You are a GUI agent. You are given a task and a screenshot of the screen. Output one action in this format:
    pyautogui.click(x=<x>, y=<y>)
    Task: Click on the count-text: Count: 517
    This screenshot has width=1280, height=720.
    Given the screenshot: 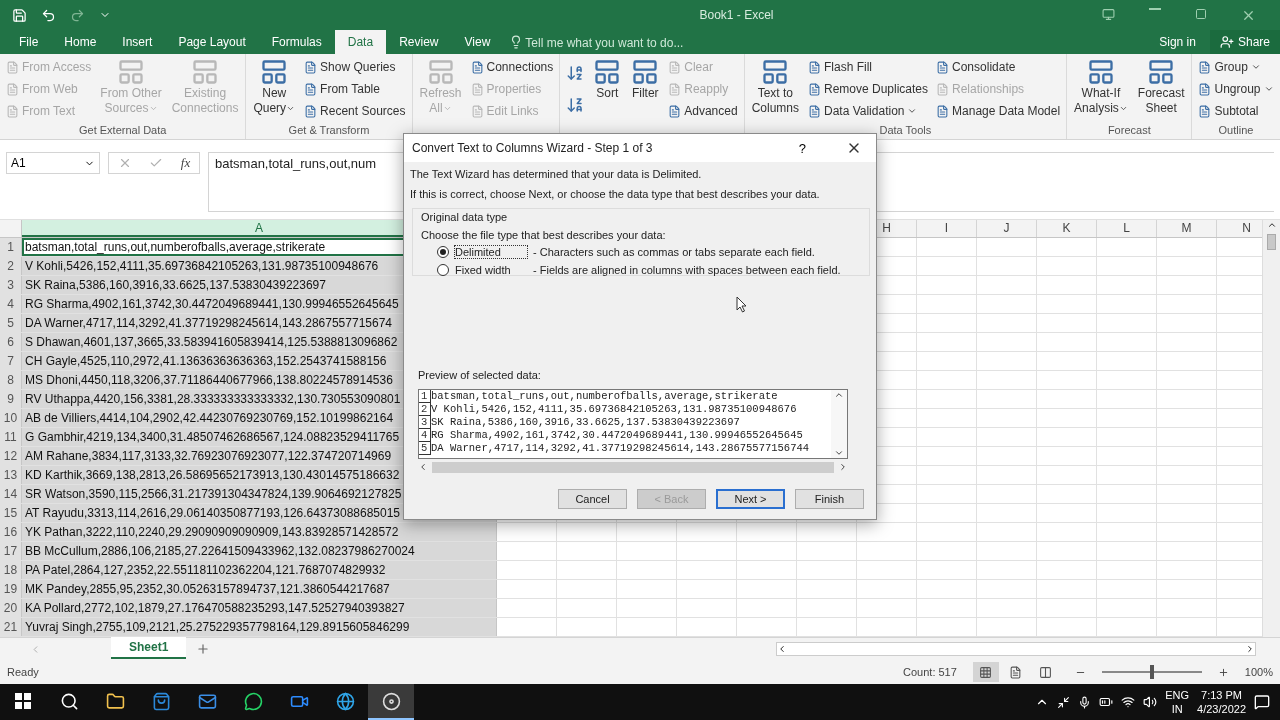 What is the action you would take?
    pyautogui.click(x=930, y=672)
    